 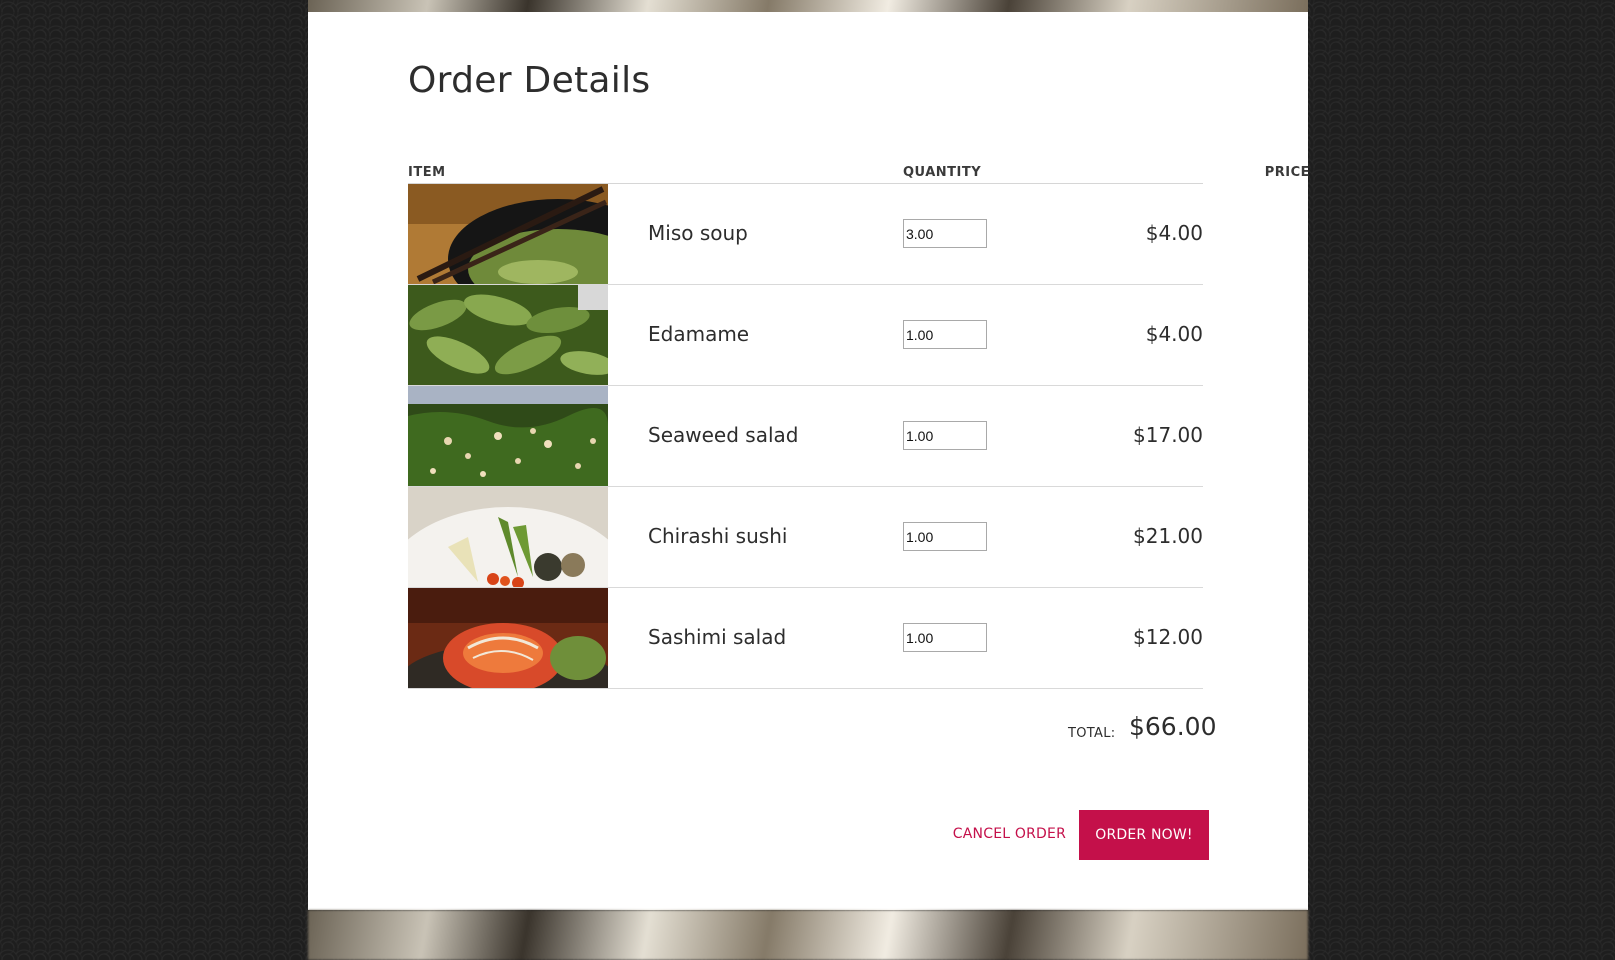 I want to click on item-name: Miso soup, so click(x=698, y=233).